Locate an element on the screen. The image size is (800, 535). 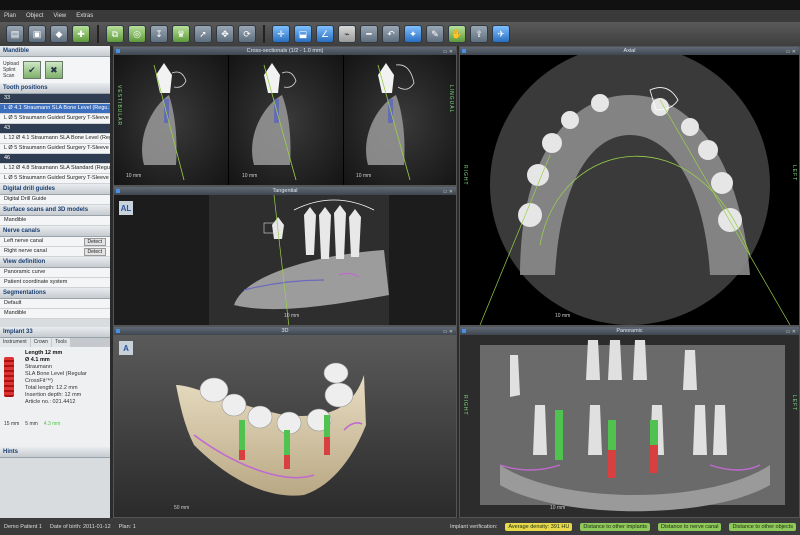
scale-bar-label: 50 mm is located at coordinates (182, 508).